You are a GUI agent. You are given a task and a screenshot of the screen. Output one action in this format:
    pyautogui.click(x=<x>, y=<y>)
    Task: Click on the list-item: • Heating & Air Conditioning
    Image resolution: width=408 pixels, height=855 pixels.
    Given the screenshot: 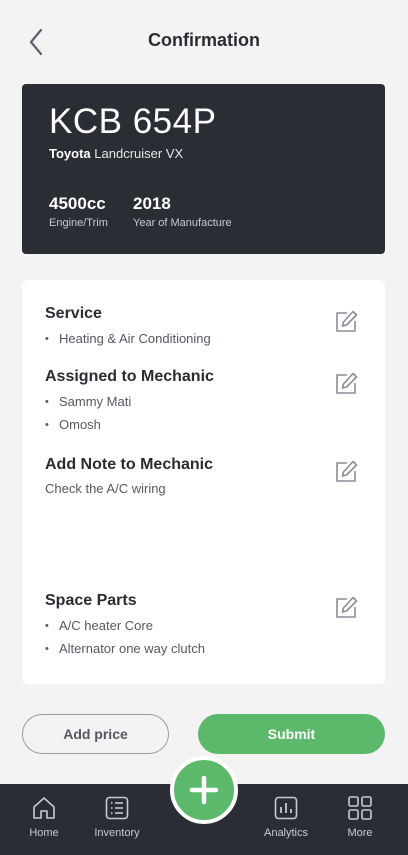 What is the action you would take?
    pyautogui.click(x=195, y=338)
    